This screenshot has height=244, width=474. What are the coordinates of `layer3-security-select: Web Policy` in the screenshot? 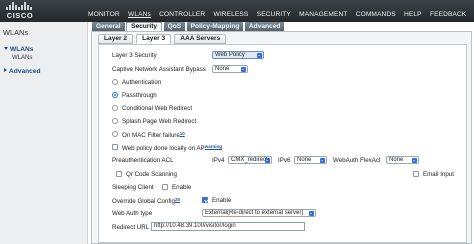 It's located at (238, 55).